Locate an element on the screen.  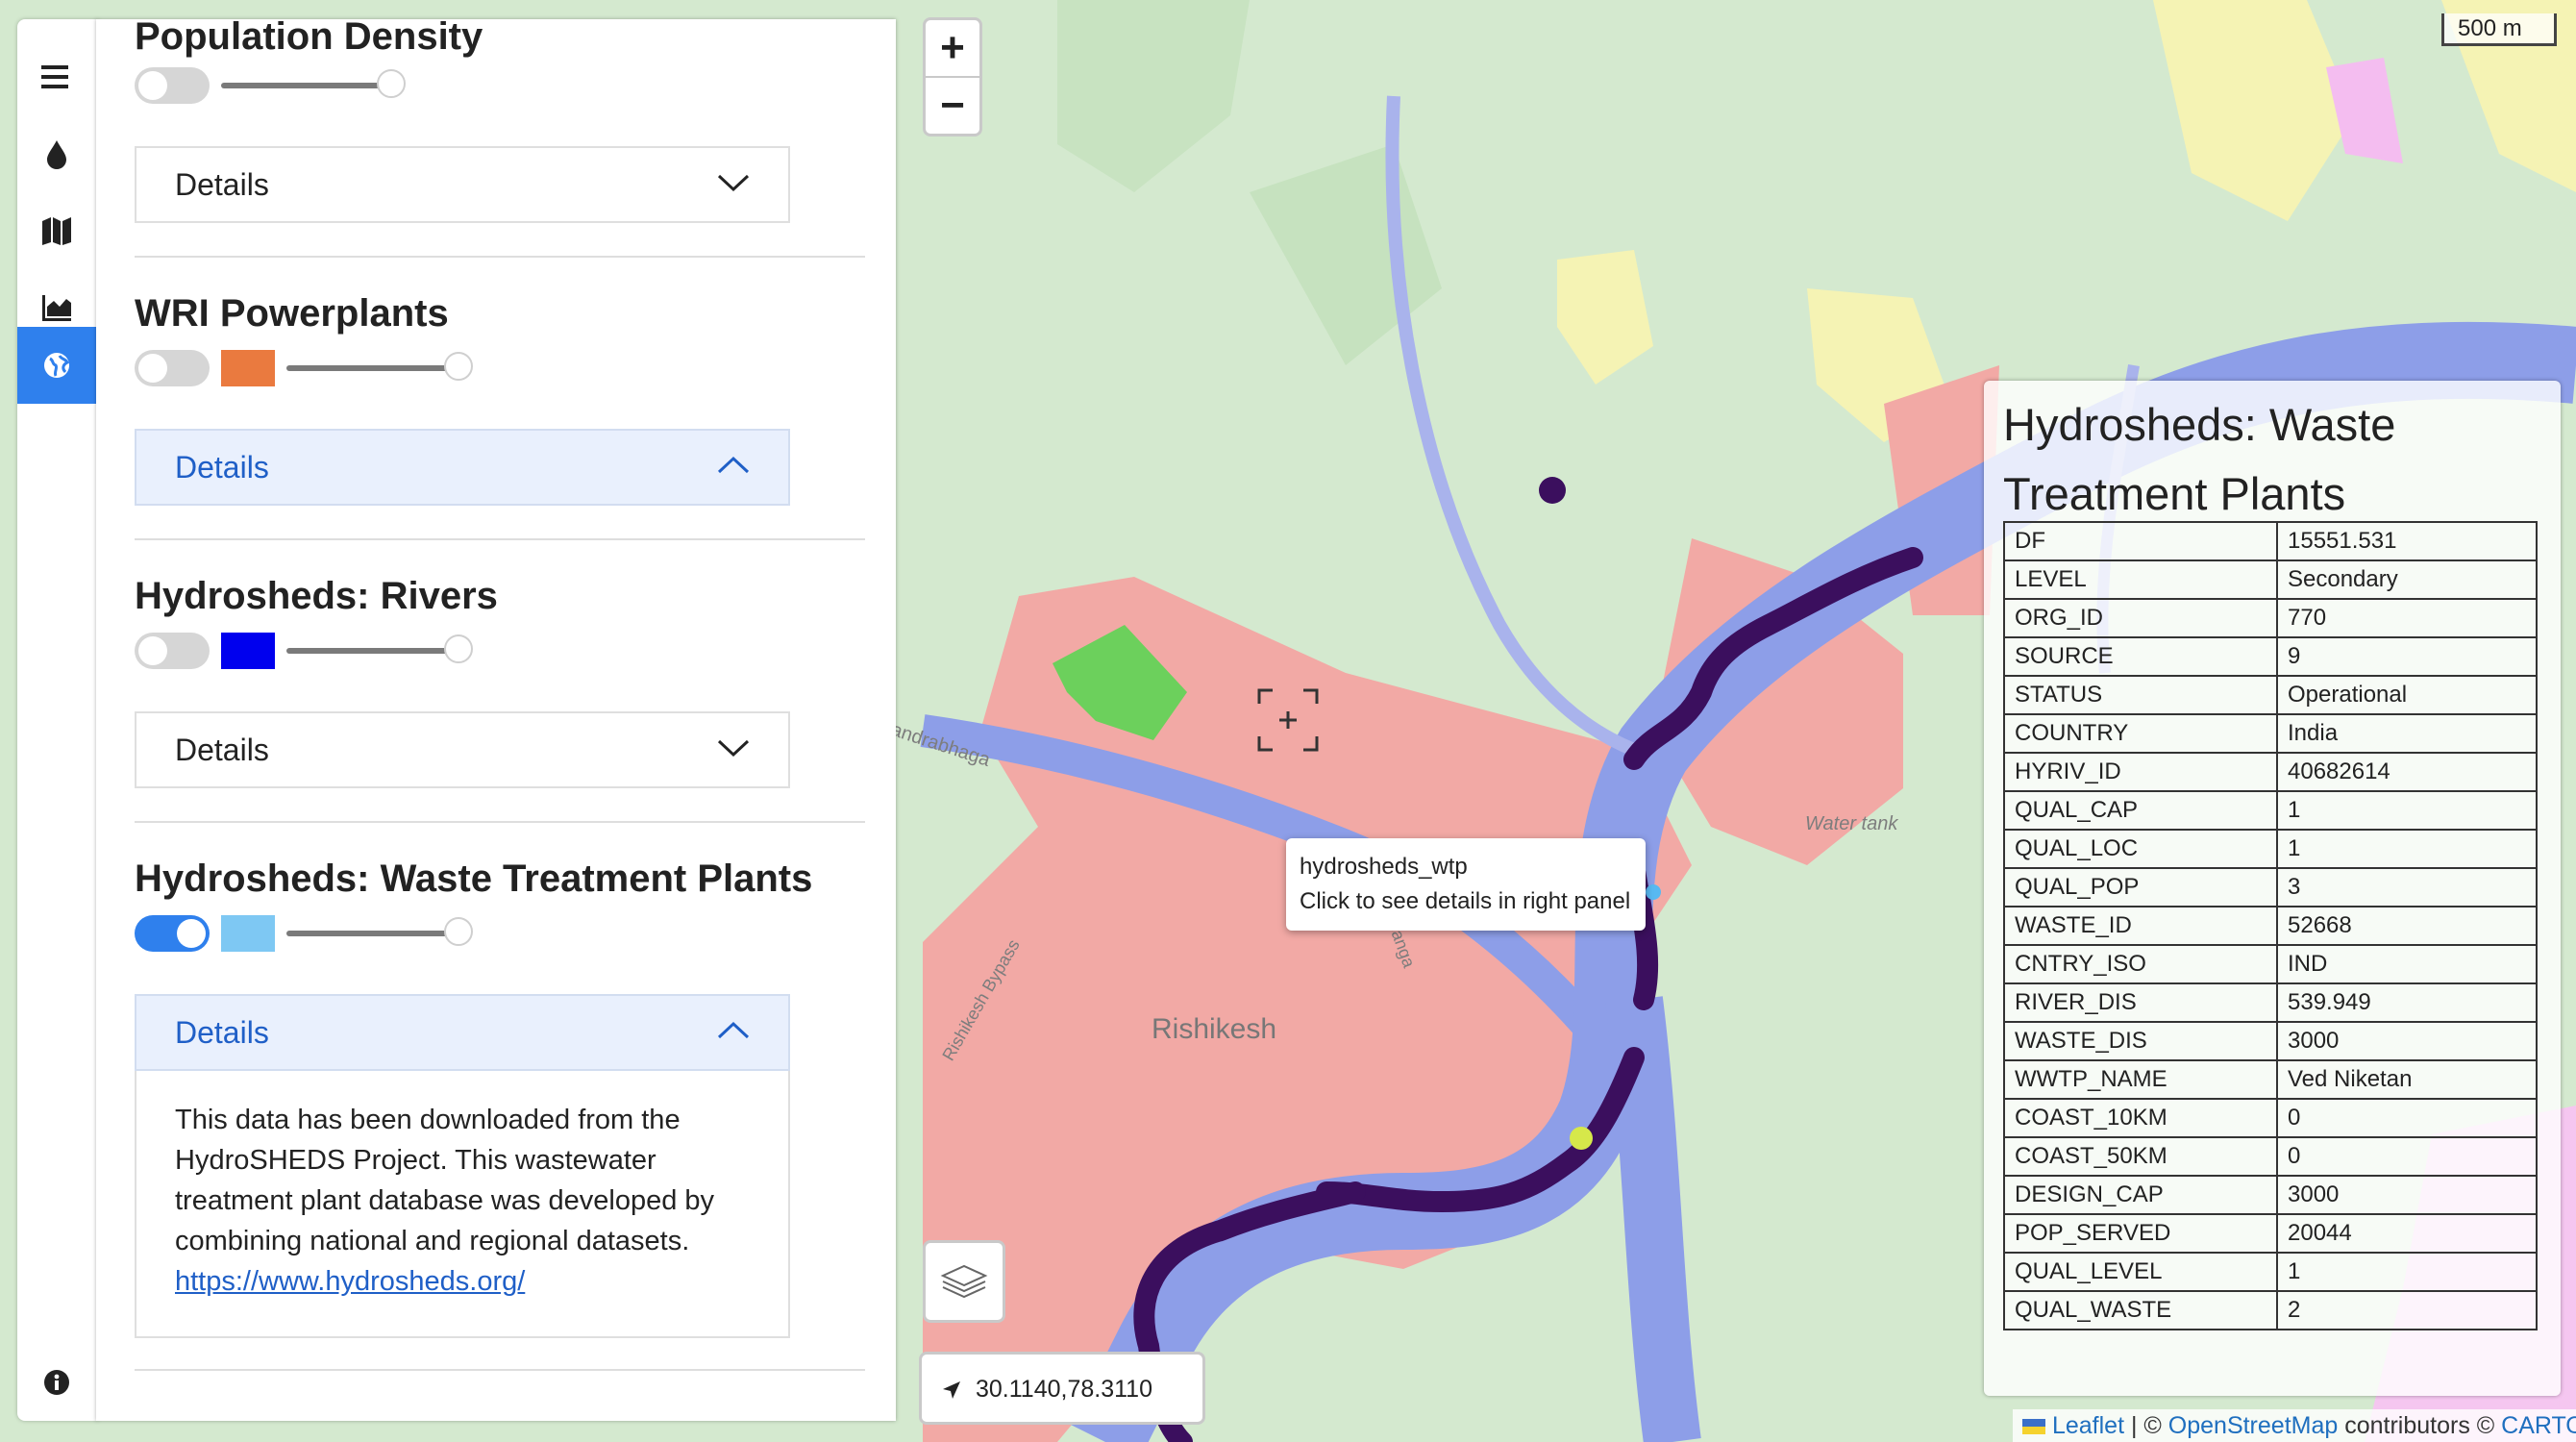
zoom-in-button: + is located at coordinates (952, 49).